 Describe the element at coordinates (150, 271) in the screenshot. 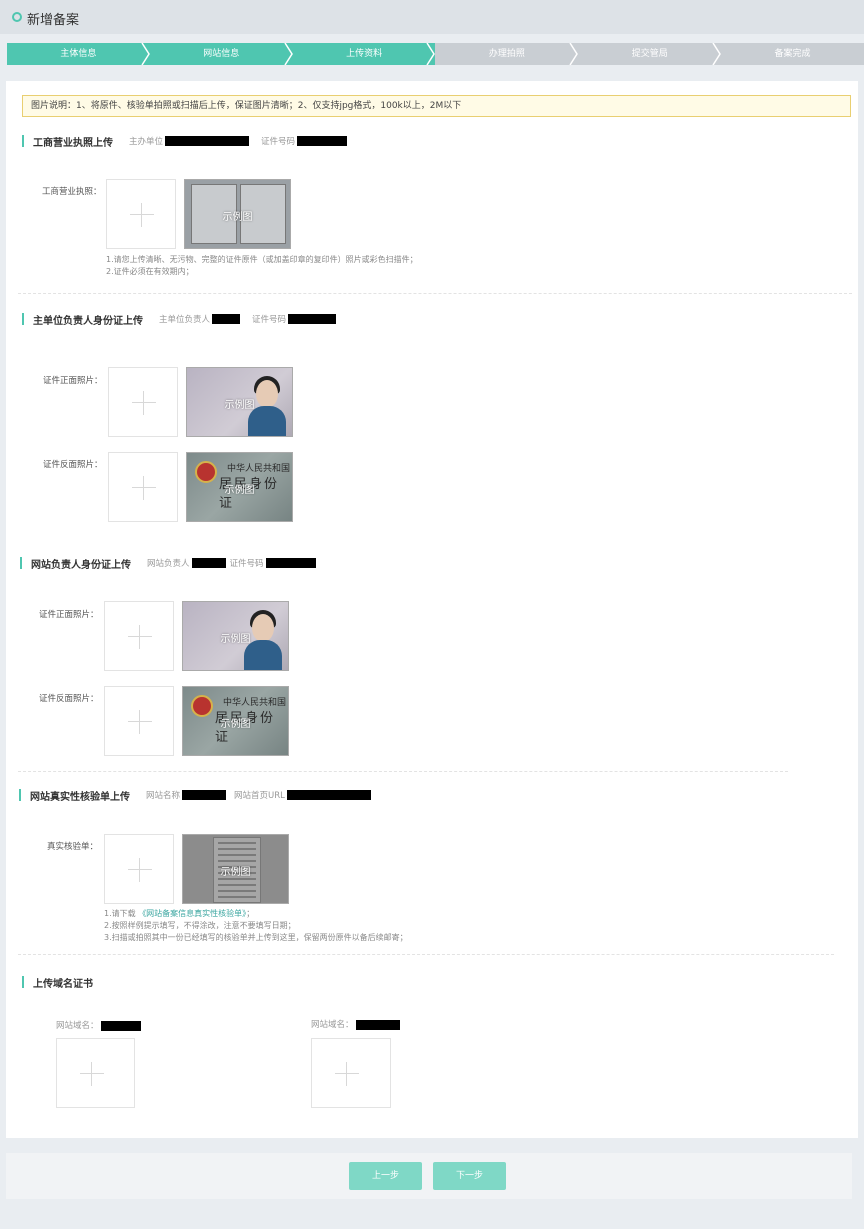

I see `hint-line: 2.证件必须在有效期内；` at that location.